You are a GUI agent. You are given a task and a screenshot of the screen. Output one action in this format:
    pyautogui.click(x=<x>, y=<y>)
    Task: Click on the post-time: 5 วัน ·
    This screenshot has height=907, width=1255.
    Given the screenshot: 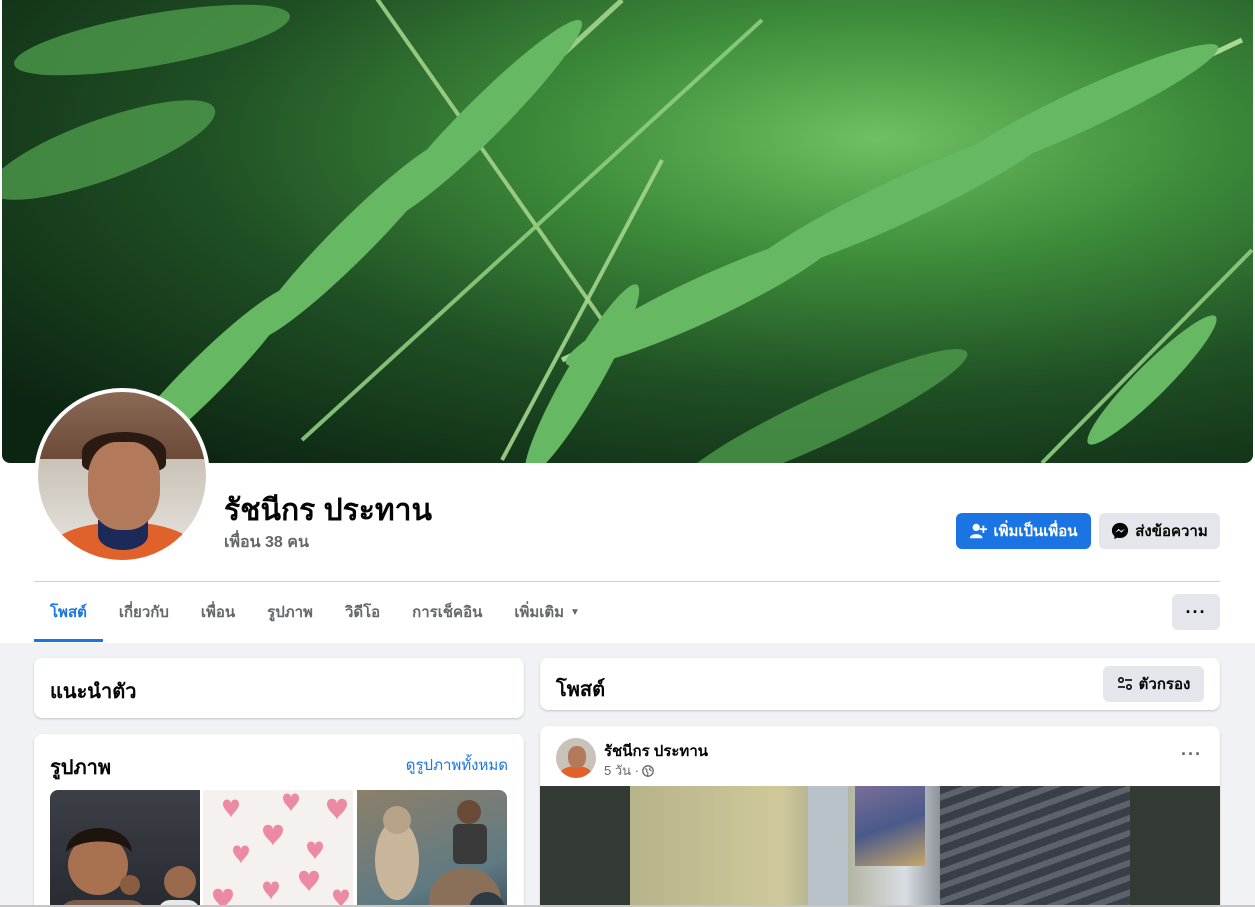 What is the action you would take?
    pyautogui.click(x=621, y=770)
    